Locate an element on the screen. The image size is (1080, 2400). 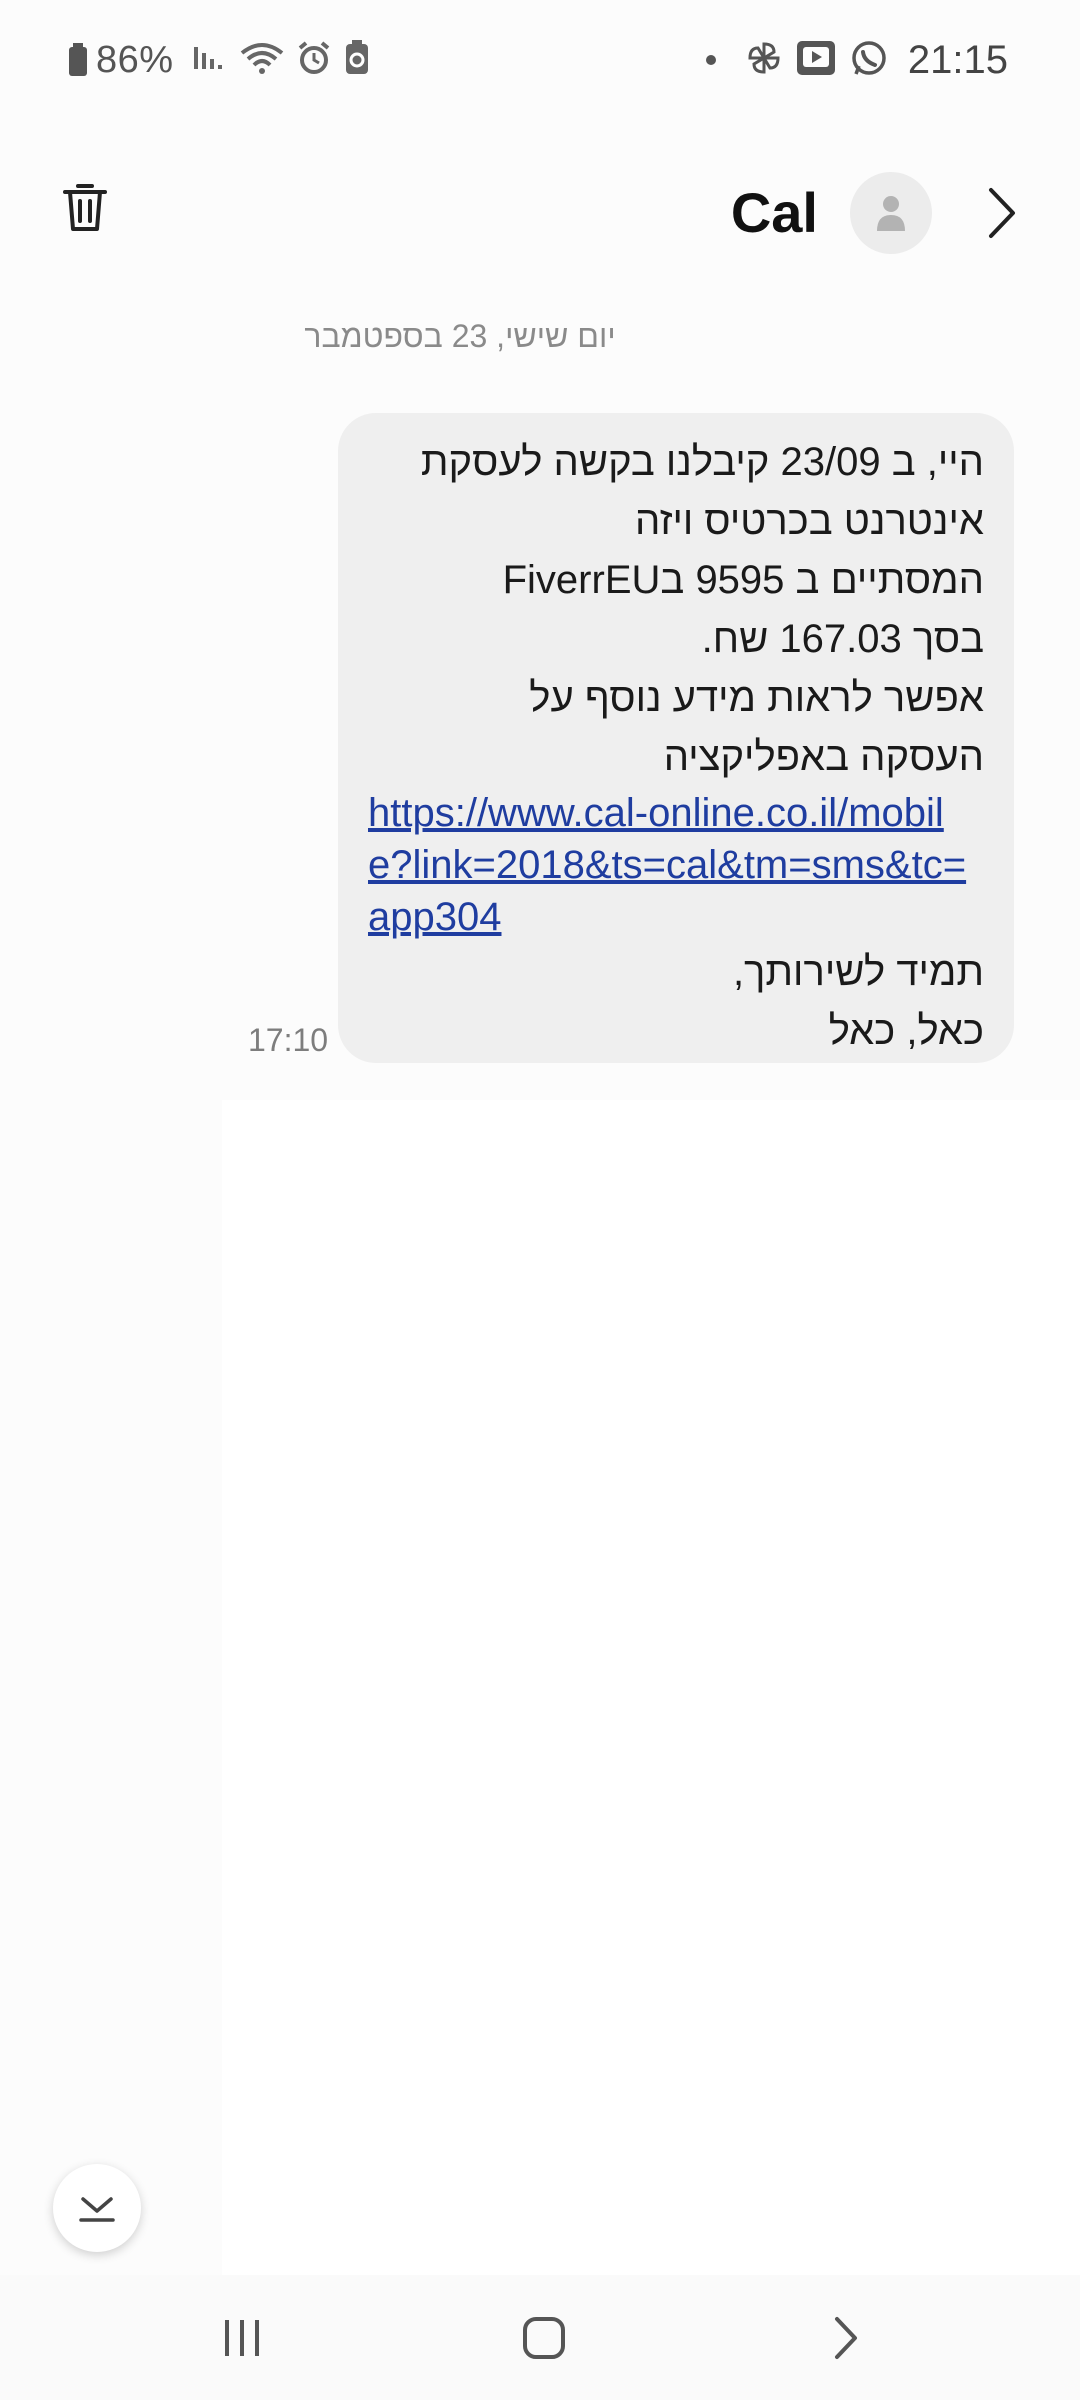
conversation-header: Cal is located at coordinates (540, 215).